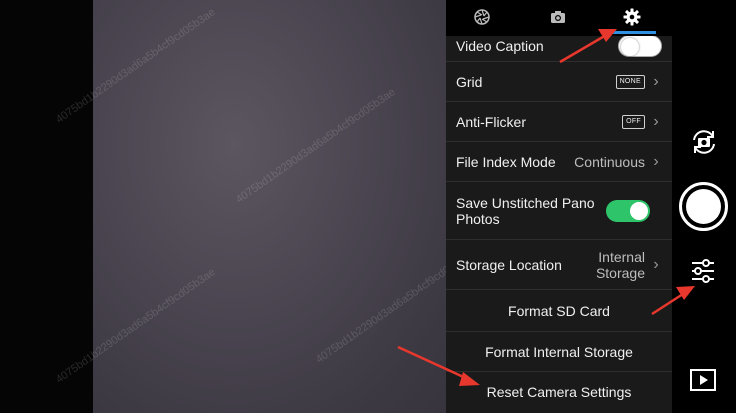  Describe the element at coordinates (491, 121) in the screenshot. I see `setting-label: Anti-Flicker` at that location.